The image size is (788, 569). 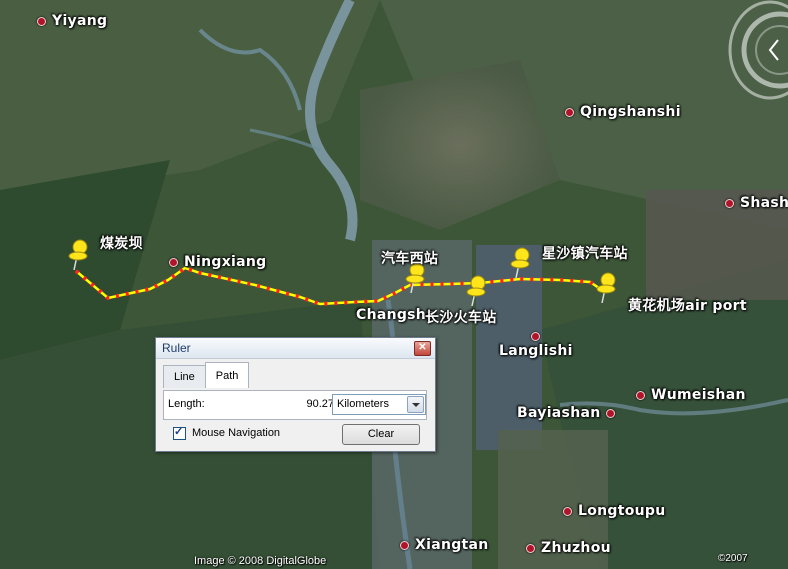 What do you see at coordinates (756, 203) in the screenshot?
I see `place-shash: Shash` at bounding box center [756, 203].